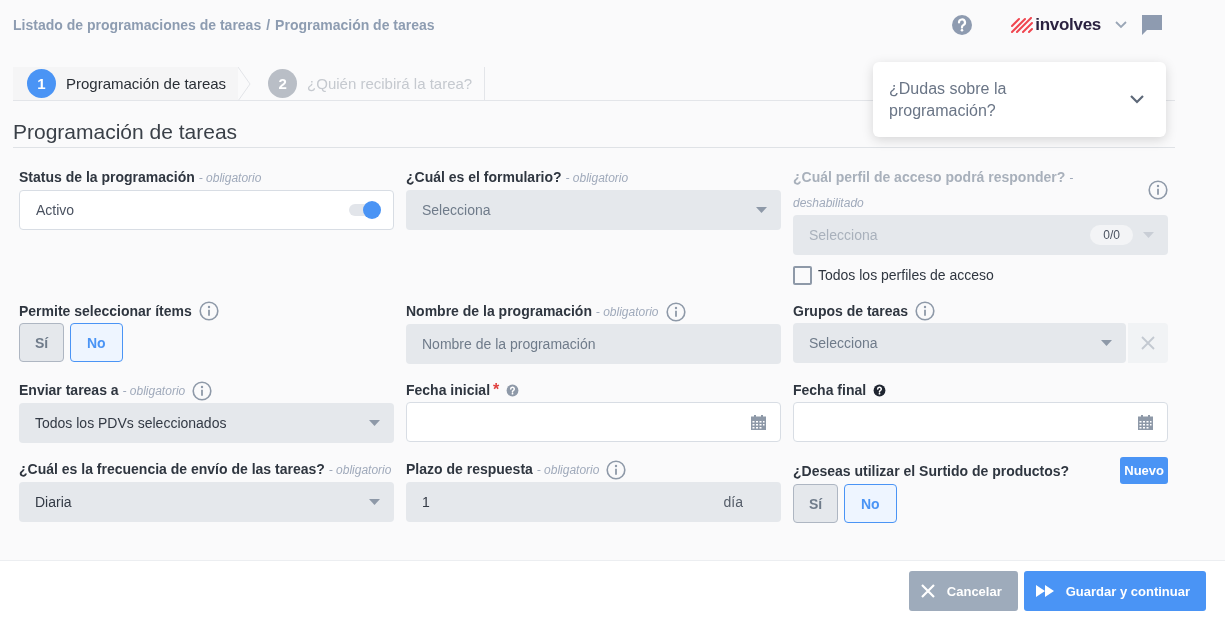 The image size is (1225, 619). I want to click on field-label: ¿Cuál perfil de acceso podrá responder? - deshabilitado, so click(934, 190).